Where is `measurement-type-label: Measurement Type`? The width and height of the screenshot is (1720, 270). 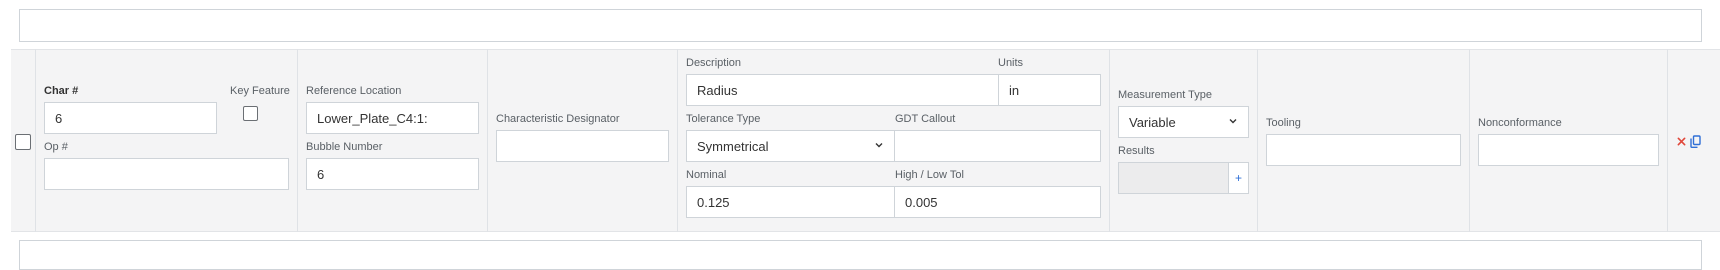
measurement-type-label: Measurement Type is located at coordinates (1165, 95).